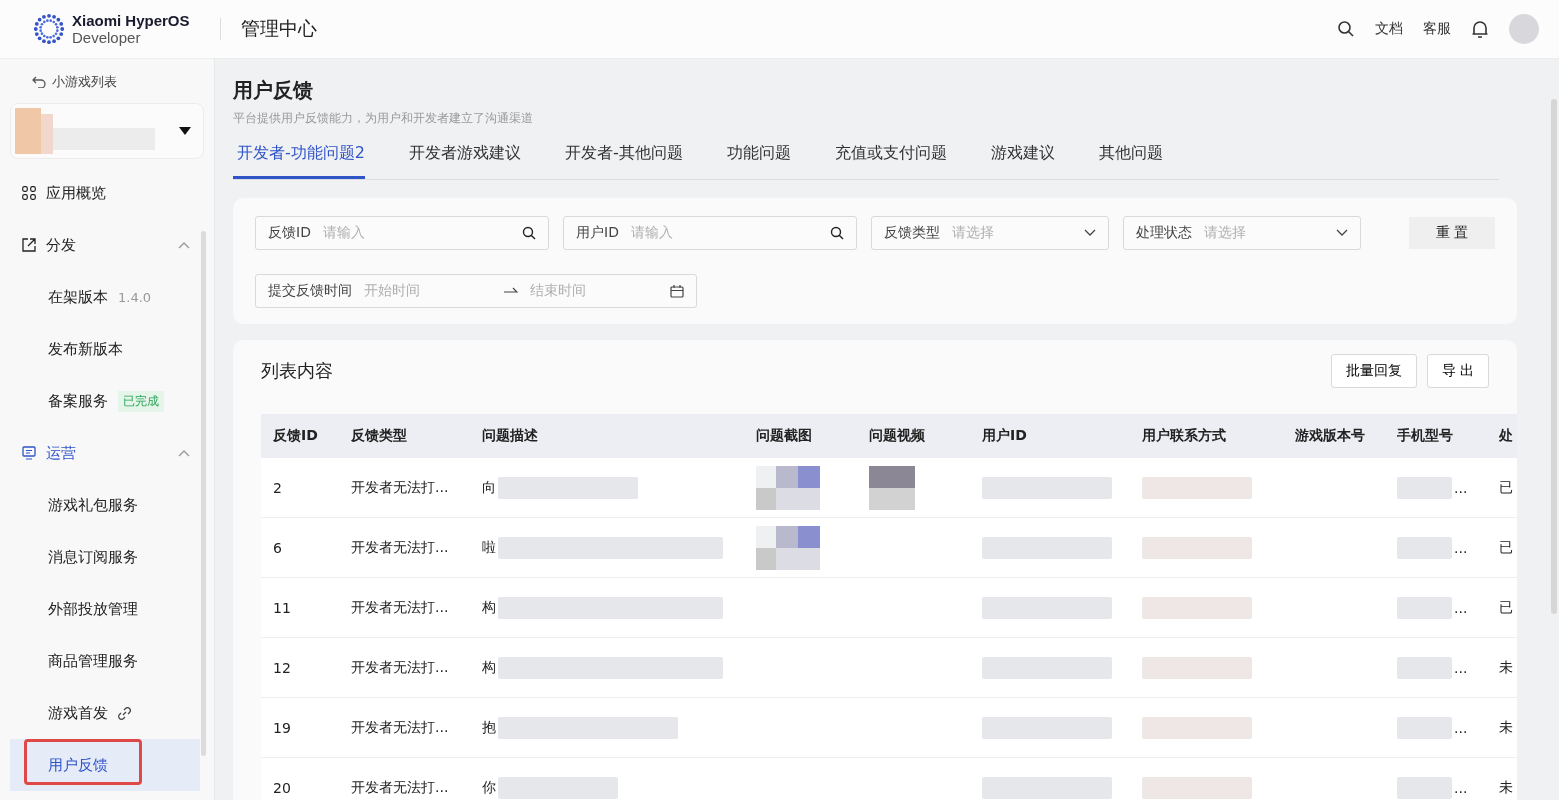  Describe the element at coordinates (1184, 436) in the screenshot. I see `column-header: 用户联系方式` at that location.